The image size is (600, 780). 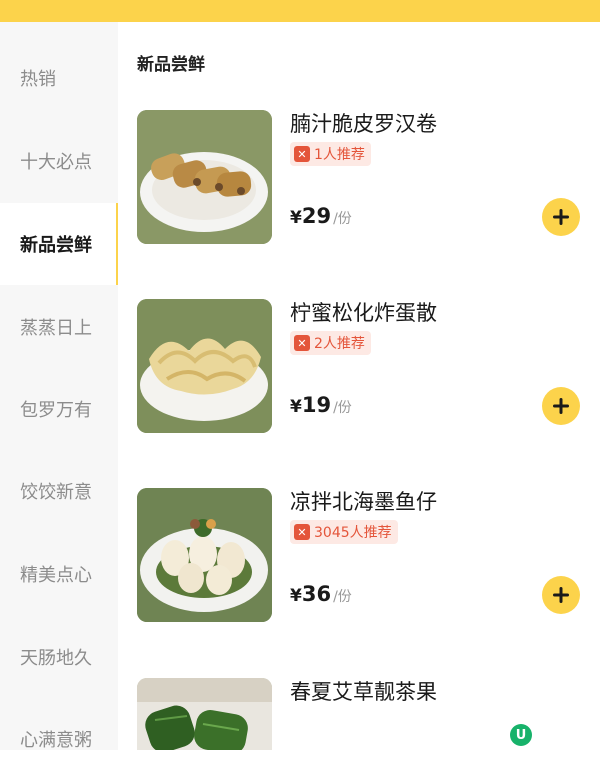 I want to click on recommend-count: 2人推荐, so click(x=339, y=344).